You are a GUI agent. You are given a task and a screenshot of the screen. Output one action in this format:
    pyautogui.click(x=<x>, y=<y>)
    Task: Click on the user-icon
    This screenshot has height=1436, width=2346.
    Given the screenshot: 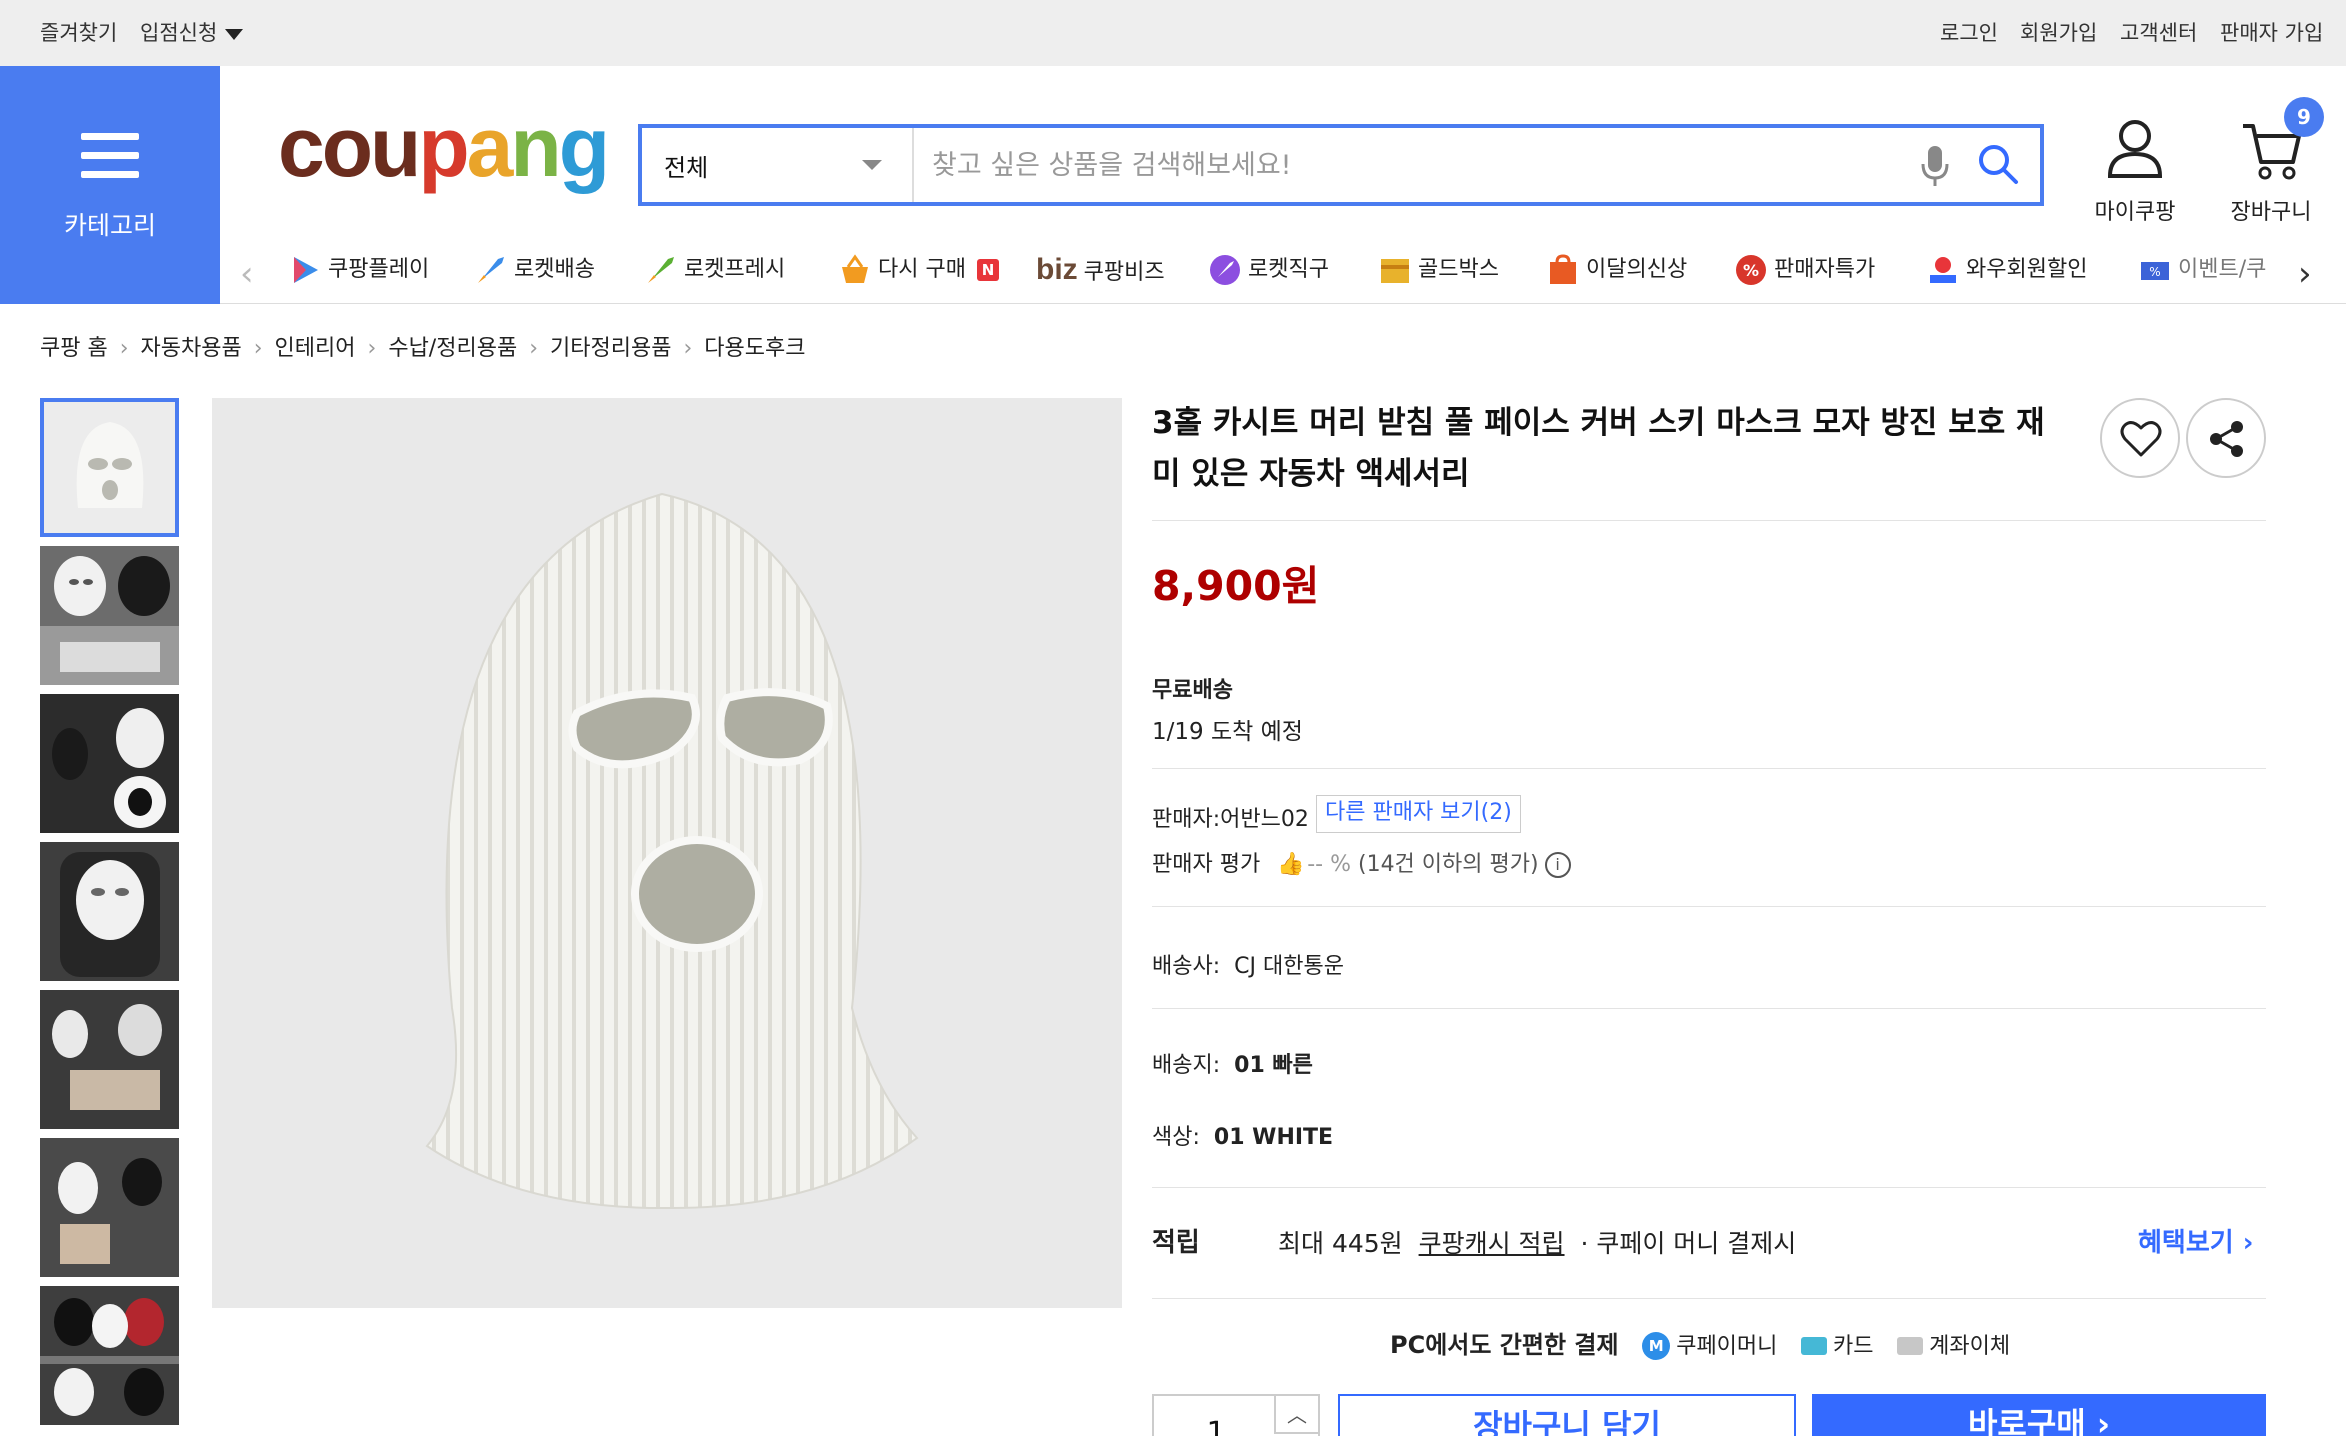 What is the action you would take?
    pyautogui.click(x=2135, y=149)
    